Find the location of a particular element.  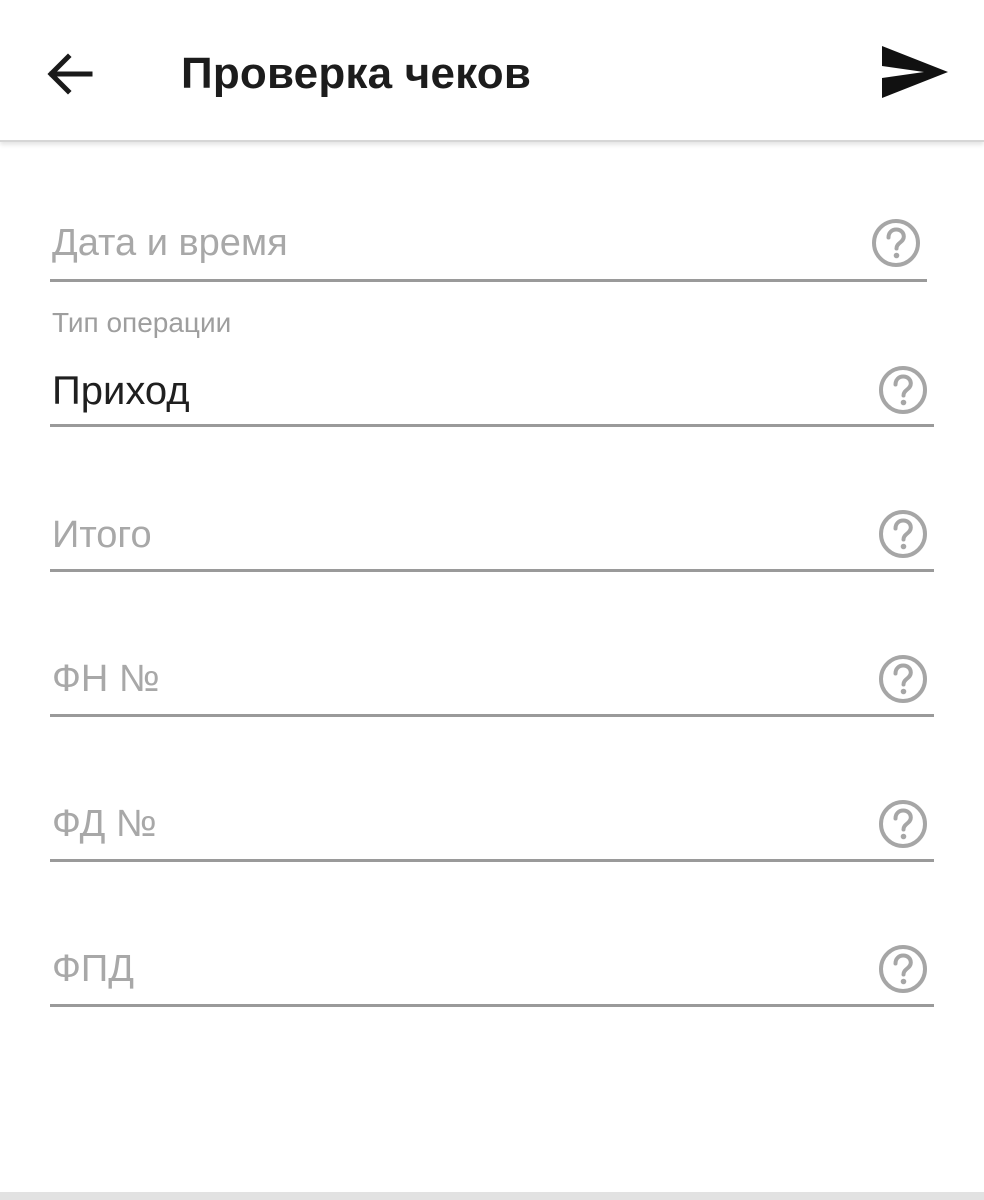

datetime-field: Дата и время is located at coordinates (488, 257).